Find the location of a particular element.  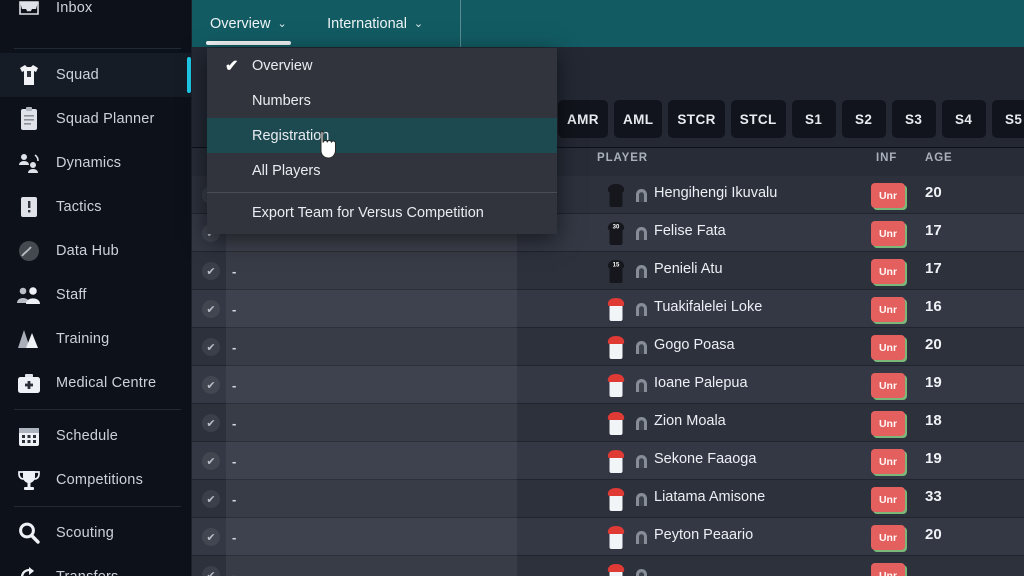

player-name: Liatama Amisone is located at coordinates (709, 497).